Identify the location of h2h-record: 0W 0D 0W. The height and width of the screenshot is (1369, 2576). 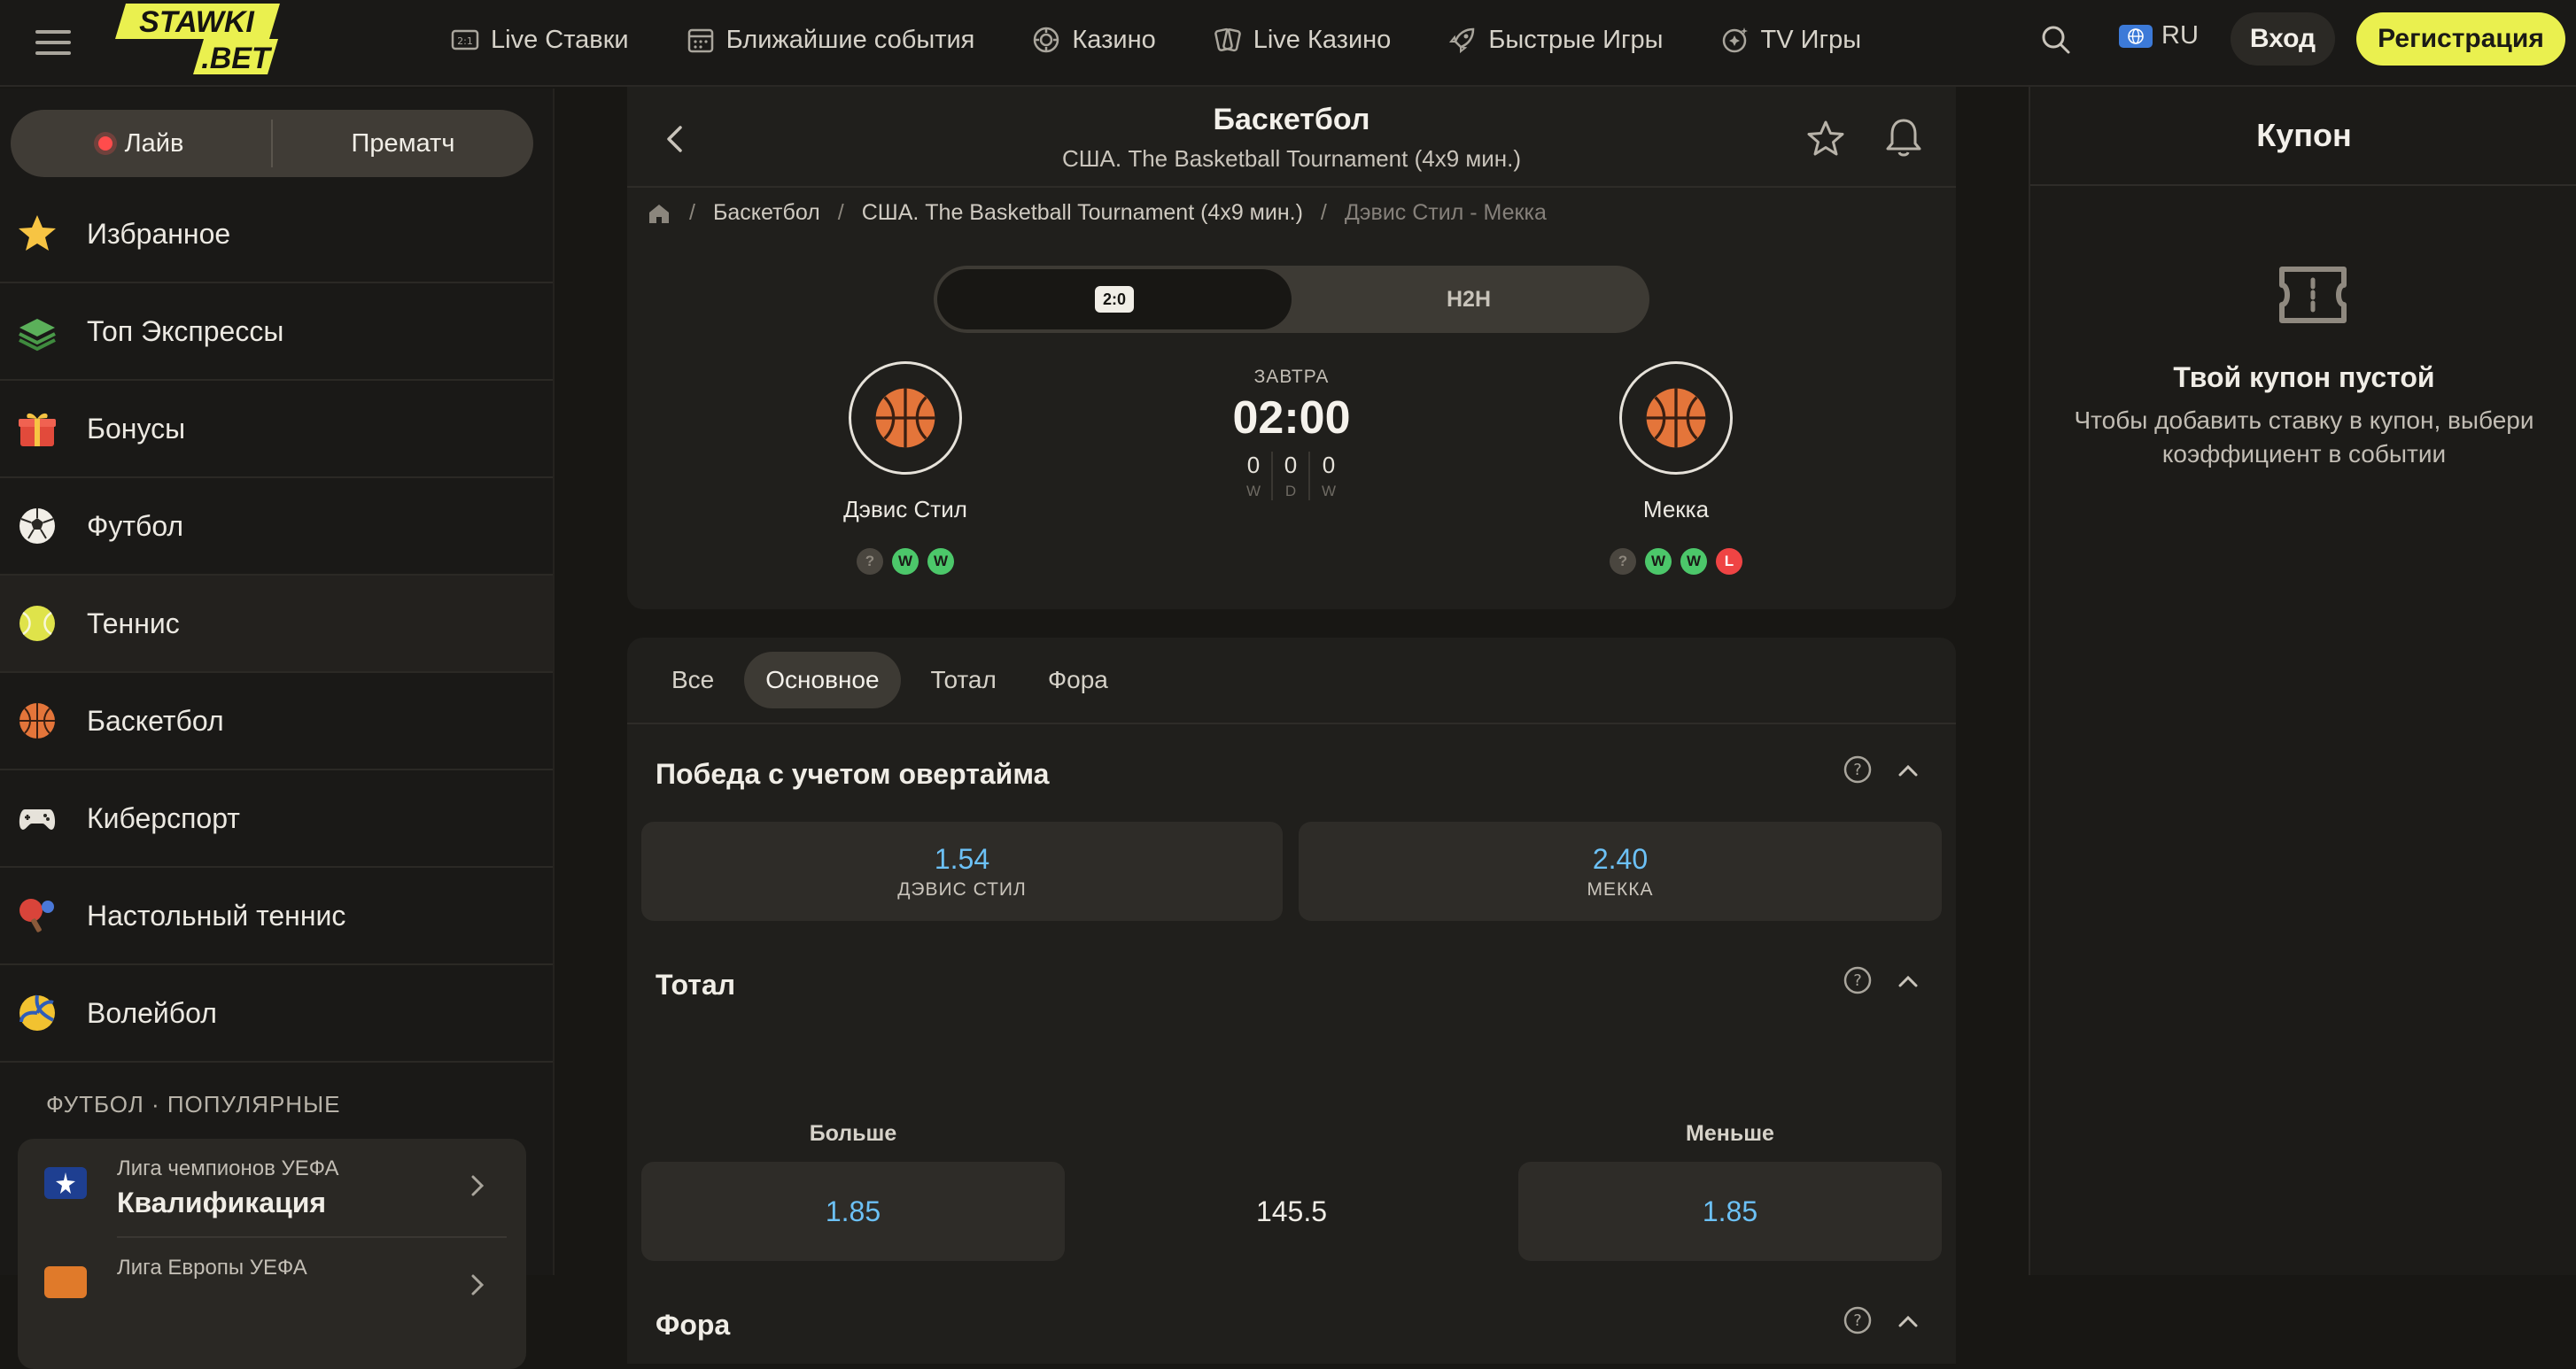
(1291, 476).